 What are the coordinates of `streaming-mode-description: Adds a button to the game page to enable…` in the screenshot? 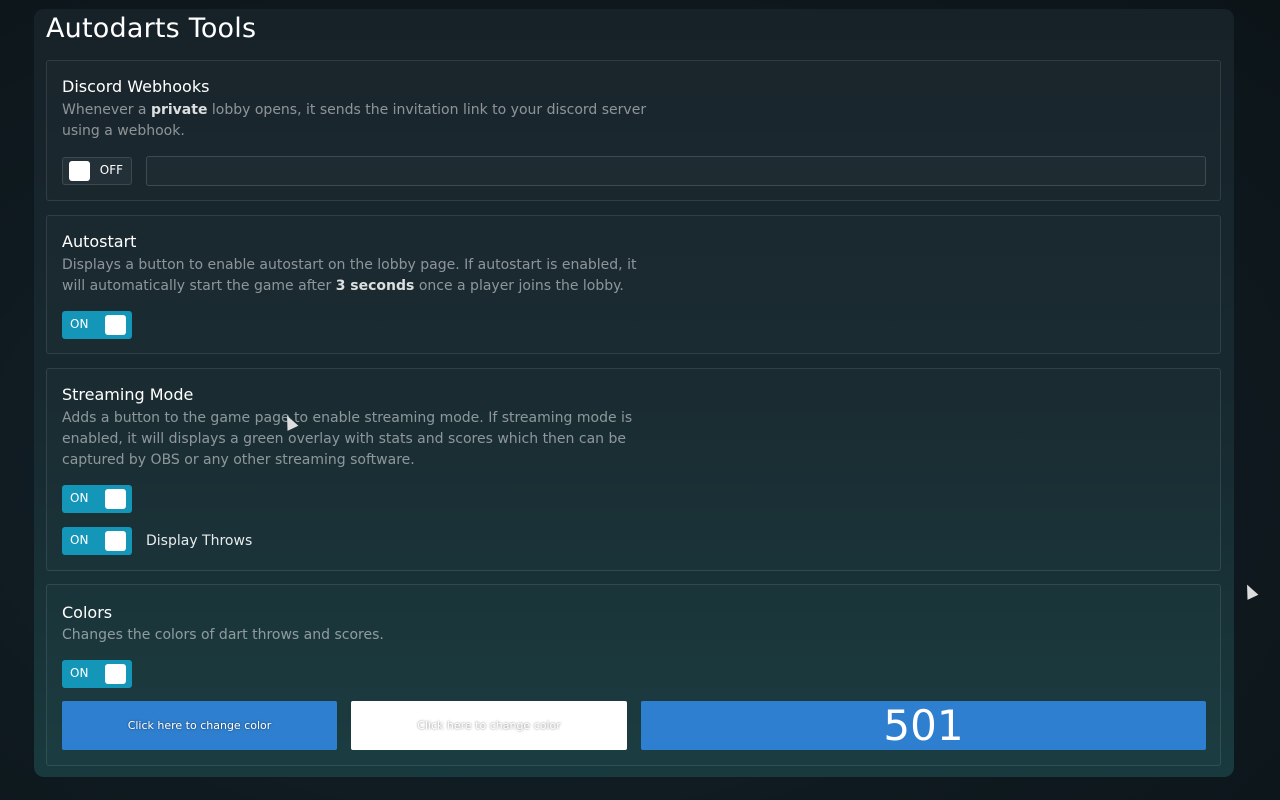 It's located at (347, 439).